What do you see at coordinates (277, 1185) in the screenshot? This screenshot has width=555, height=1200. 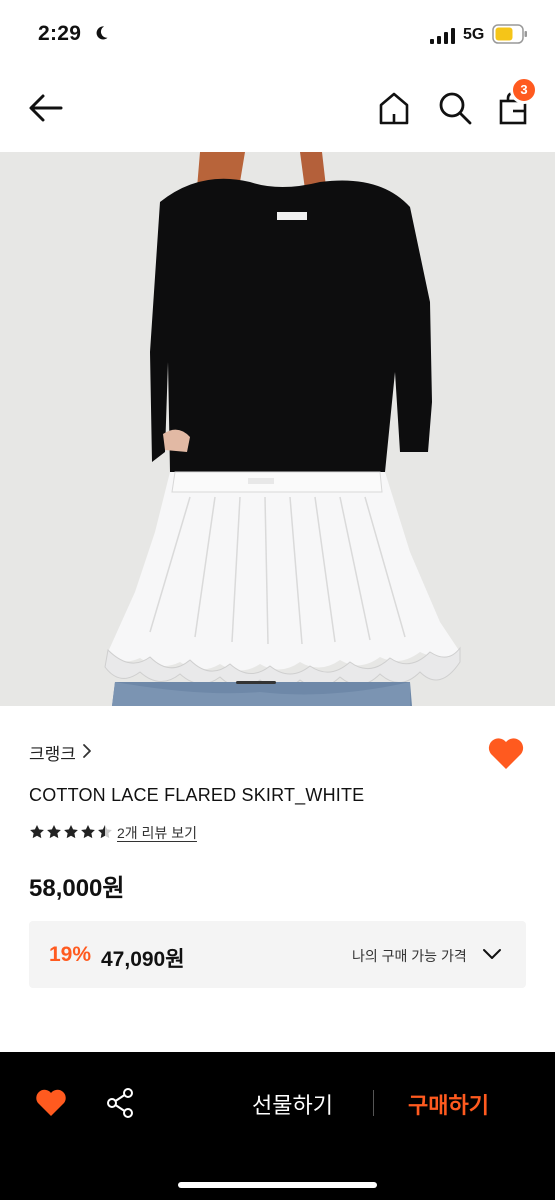 I see `home-indicator` at bounding box center [277, 1185].